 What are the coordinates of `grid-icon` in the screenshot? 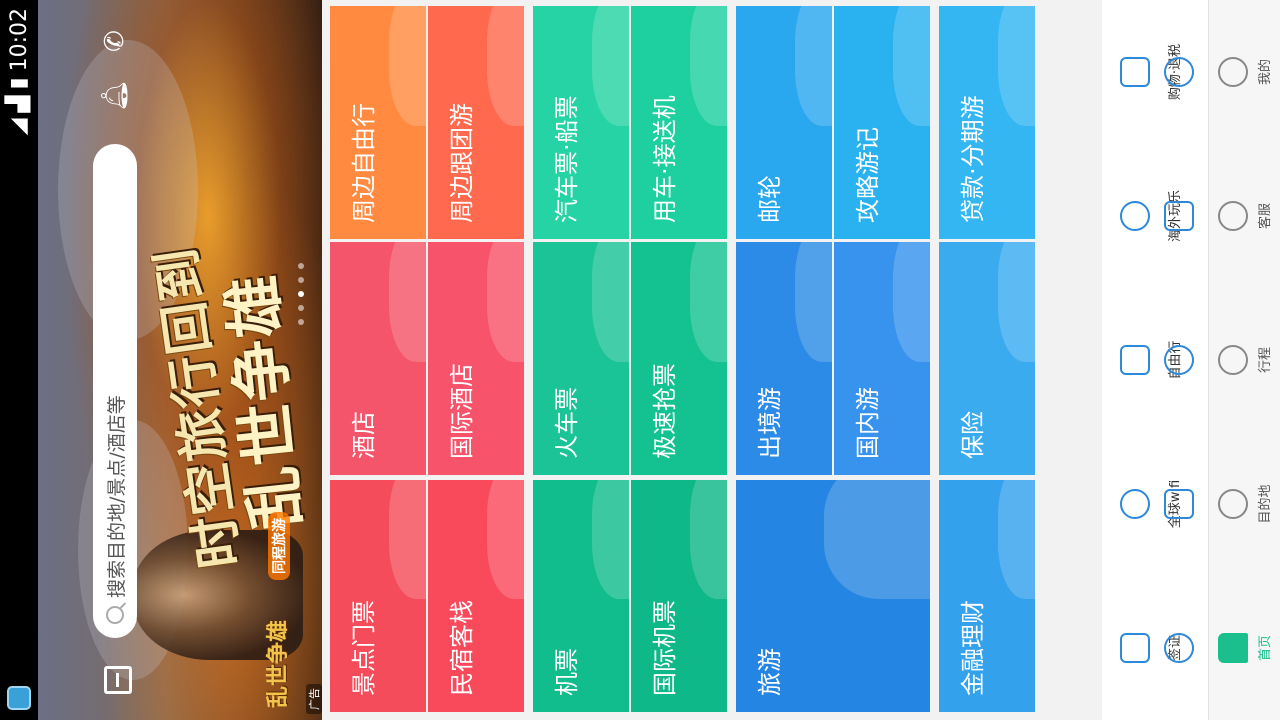 It's located at (1179, 72).